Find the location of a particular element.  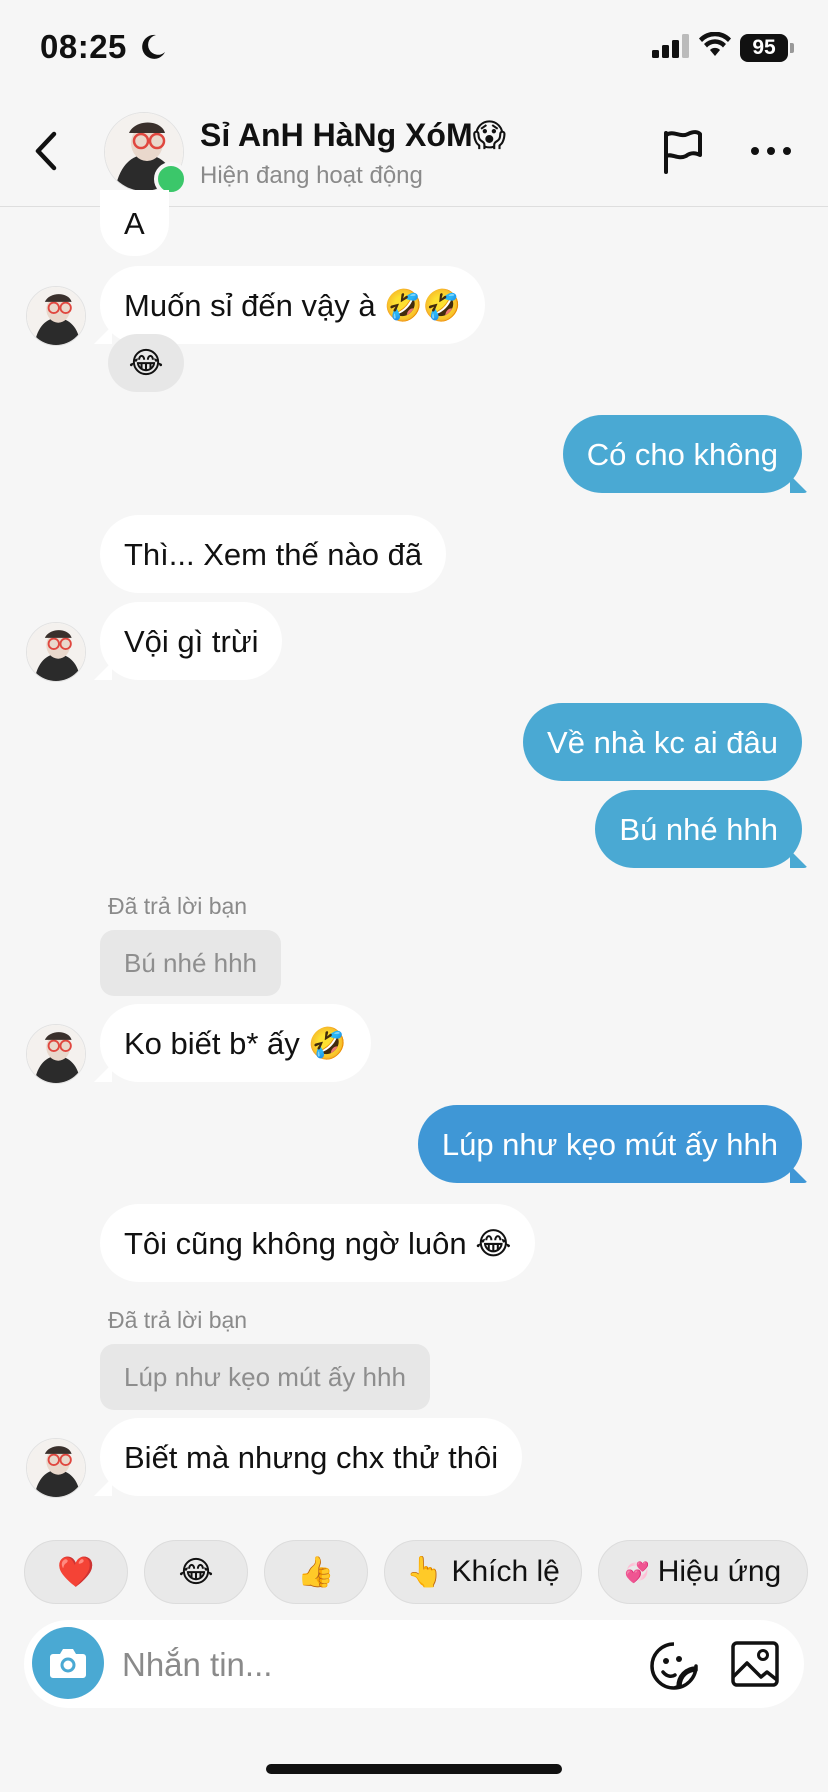

signal-icon is located at coordinates (670, 46).